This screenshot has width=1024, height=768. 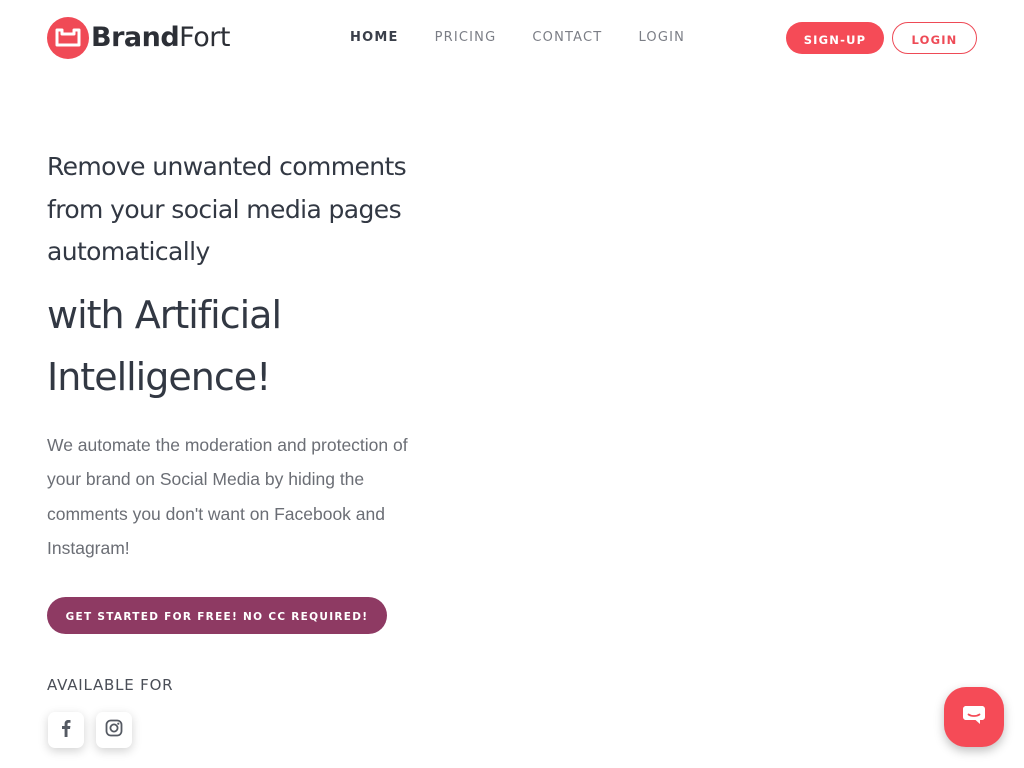 I want to click on brandfort-logo: BrandFort, so click(x=138, y=38).